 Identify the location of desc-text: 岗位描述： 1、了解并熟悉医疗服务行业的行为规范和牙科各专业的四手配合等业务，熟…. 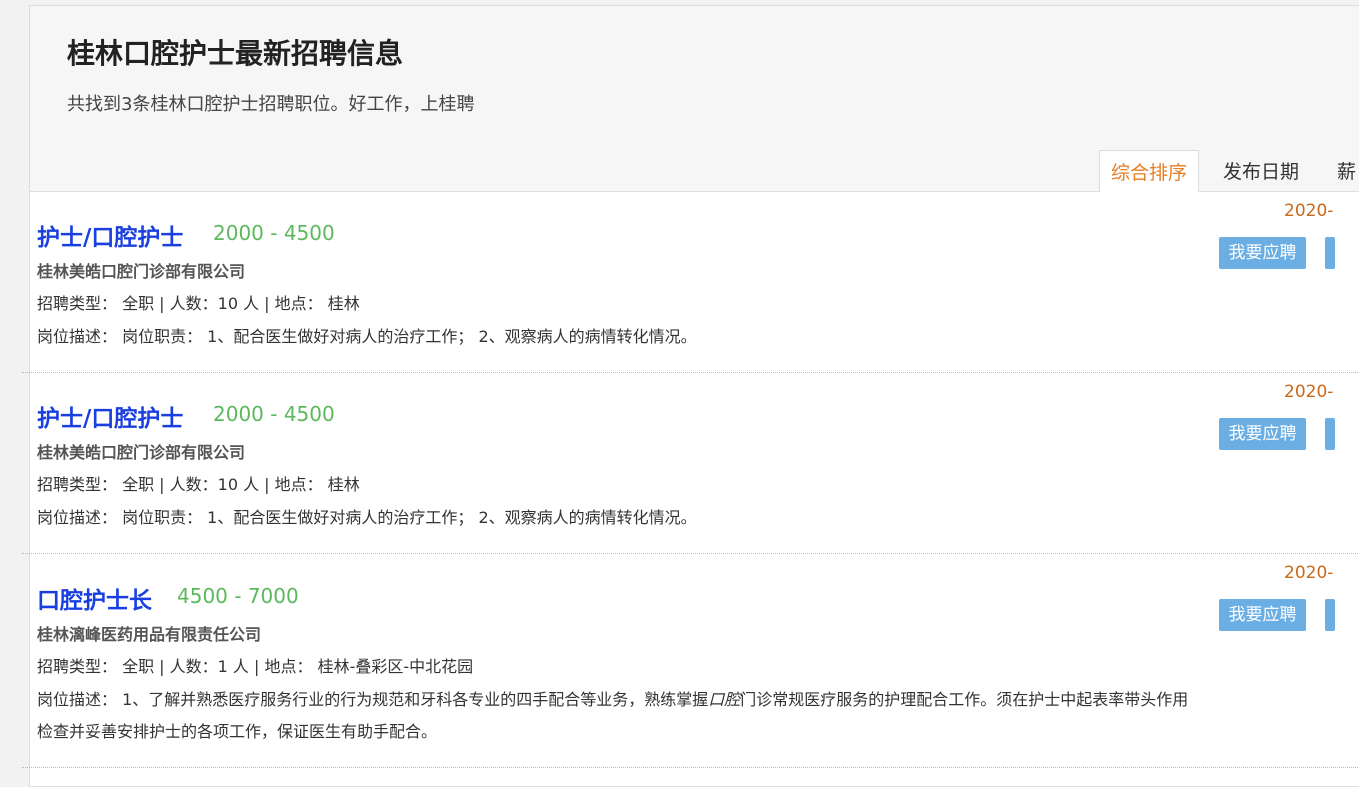
(373, 699).